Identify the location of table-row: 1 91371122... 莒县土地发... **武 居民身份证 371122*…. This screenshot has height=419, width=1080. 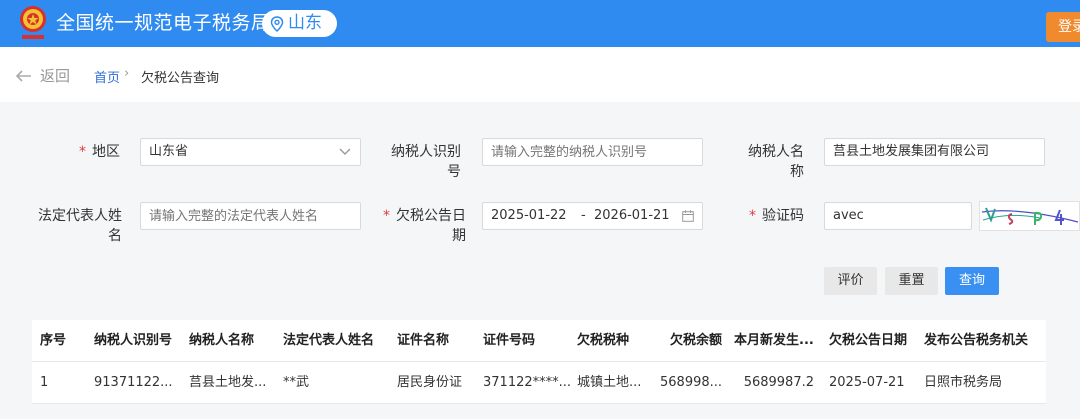
(539, 383).